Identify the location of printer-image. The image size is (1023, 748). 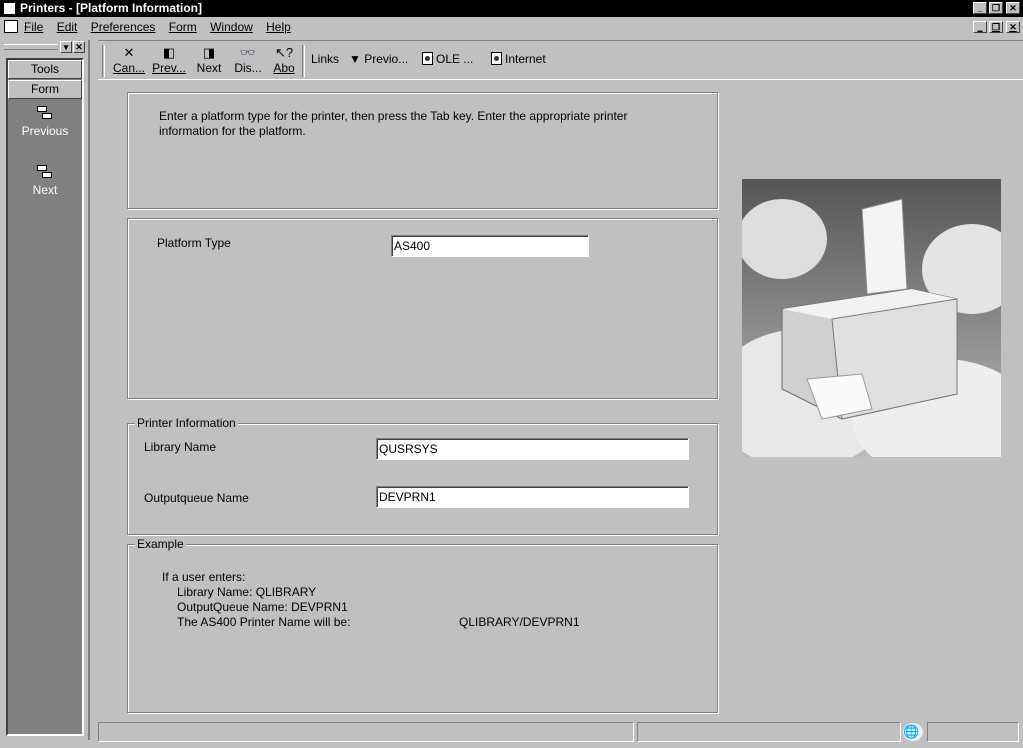
(871, 318).